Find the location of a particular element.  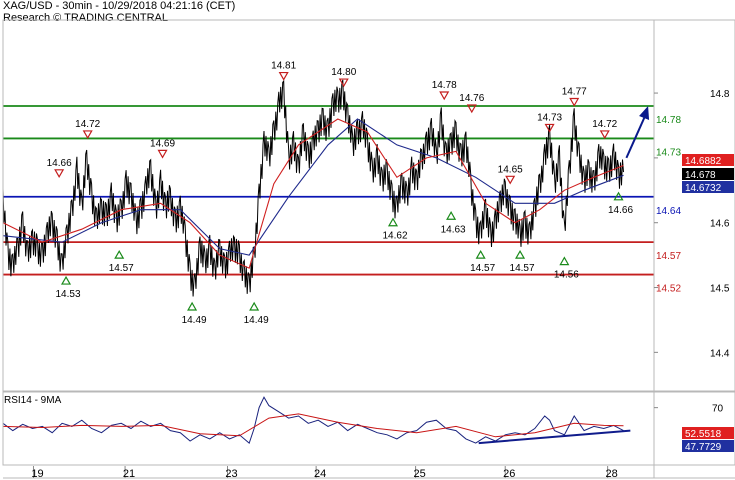

swing-high-label: 14.73 is located at coordinates (549, 117).